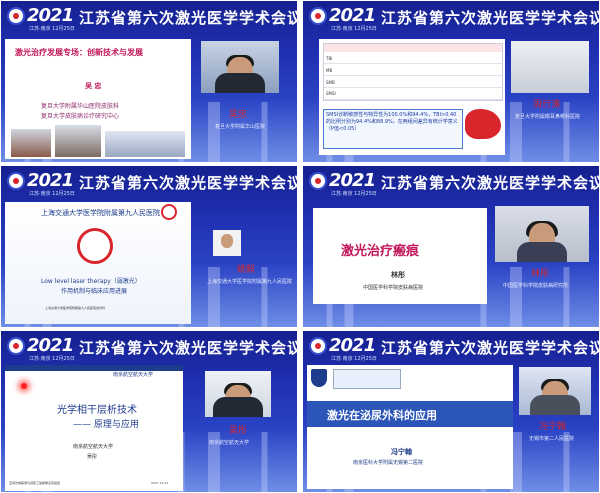 Image resolution: width=600 pixels, height=493 pixels. Describe the element at coordinates (97, 410) in the screenshot. I see `slide-title: 光学相干层析技术` at that location.